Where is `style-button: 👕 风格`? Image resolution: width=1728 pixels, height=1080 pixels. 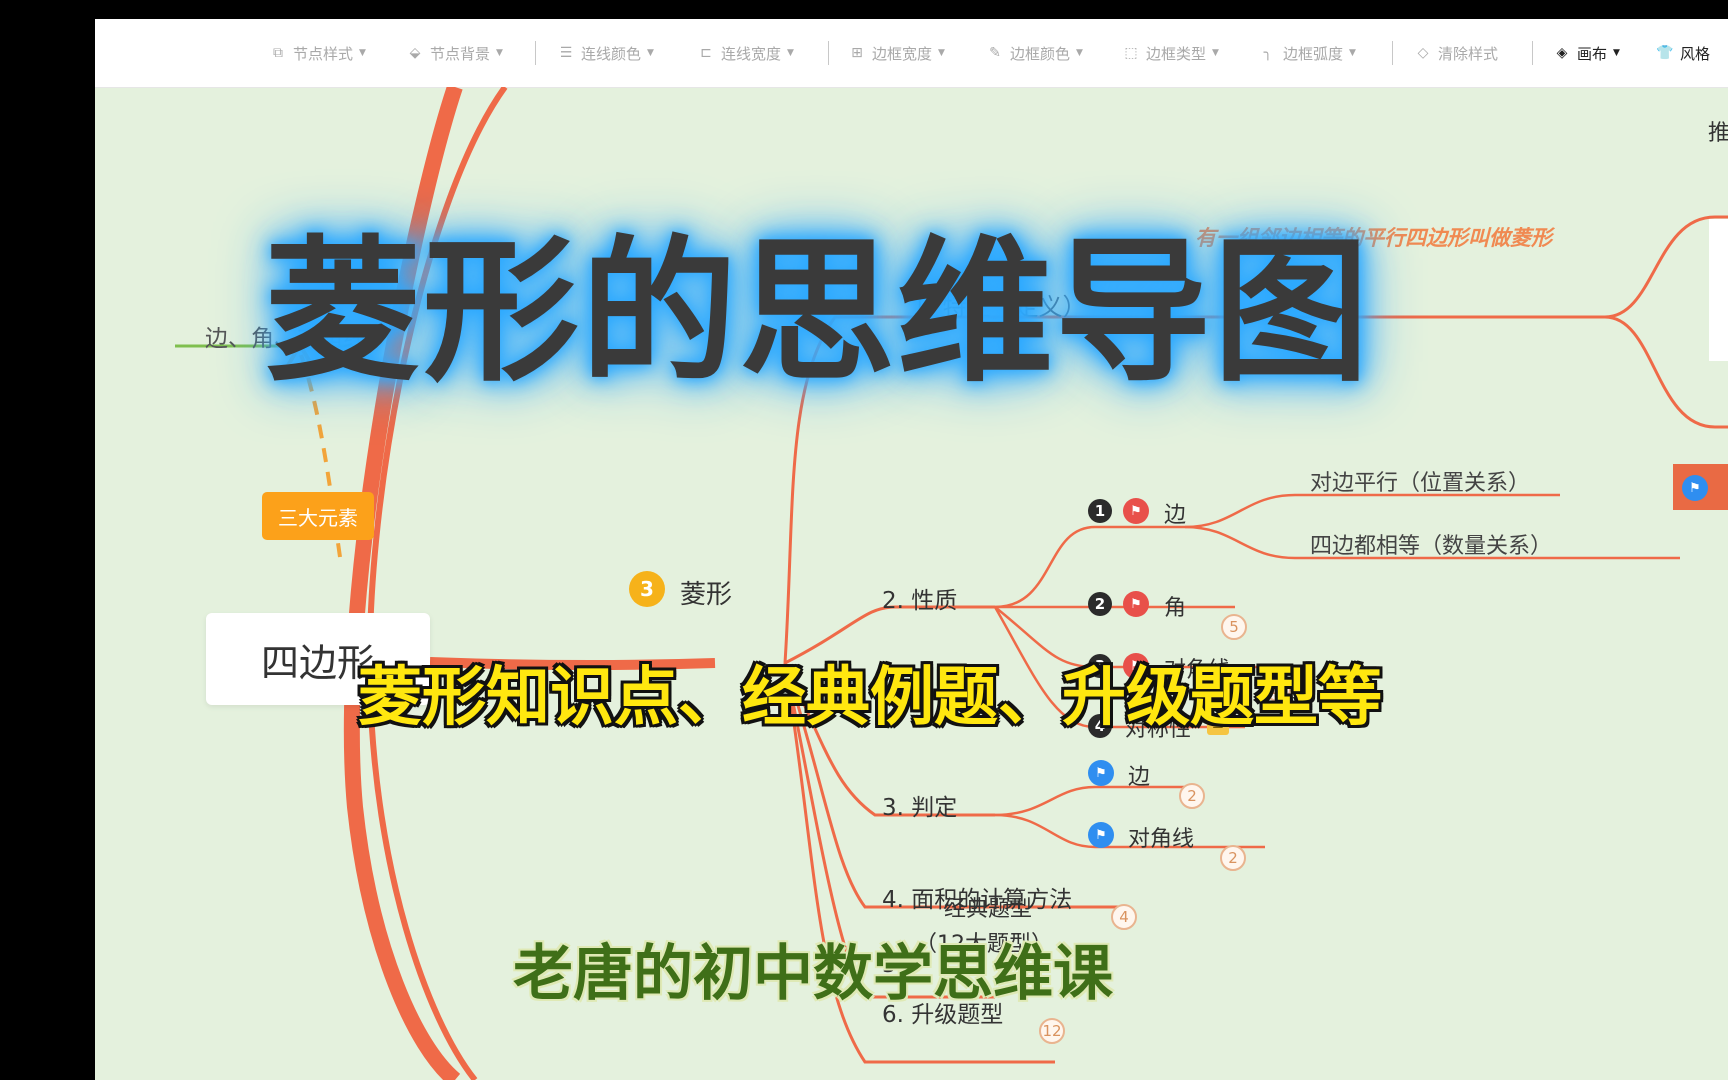 style-button: 👕 风格 is located at coordinates (1683, 53).